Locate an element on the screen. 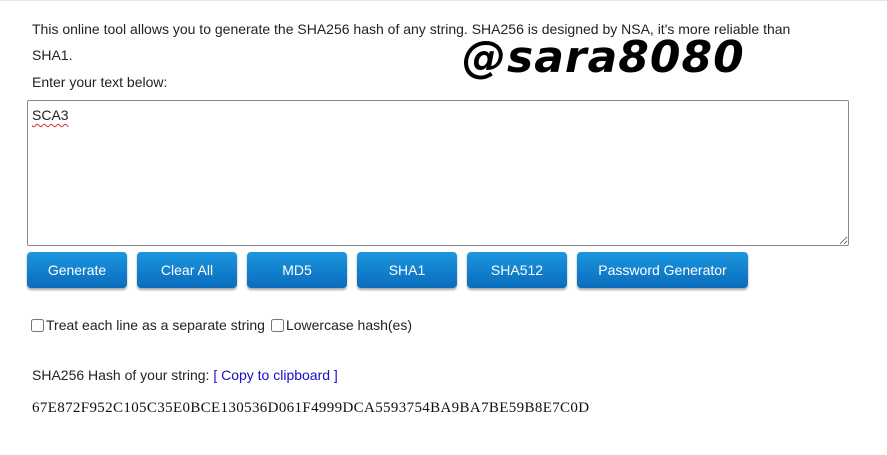 The image size is (887, 455). enter-text-label: Enter your text below: is located at coordinates (100, 82).